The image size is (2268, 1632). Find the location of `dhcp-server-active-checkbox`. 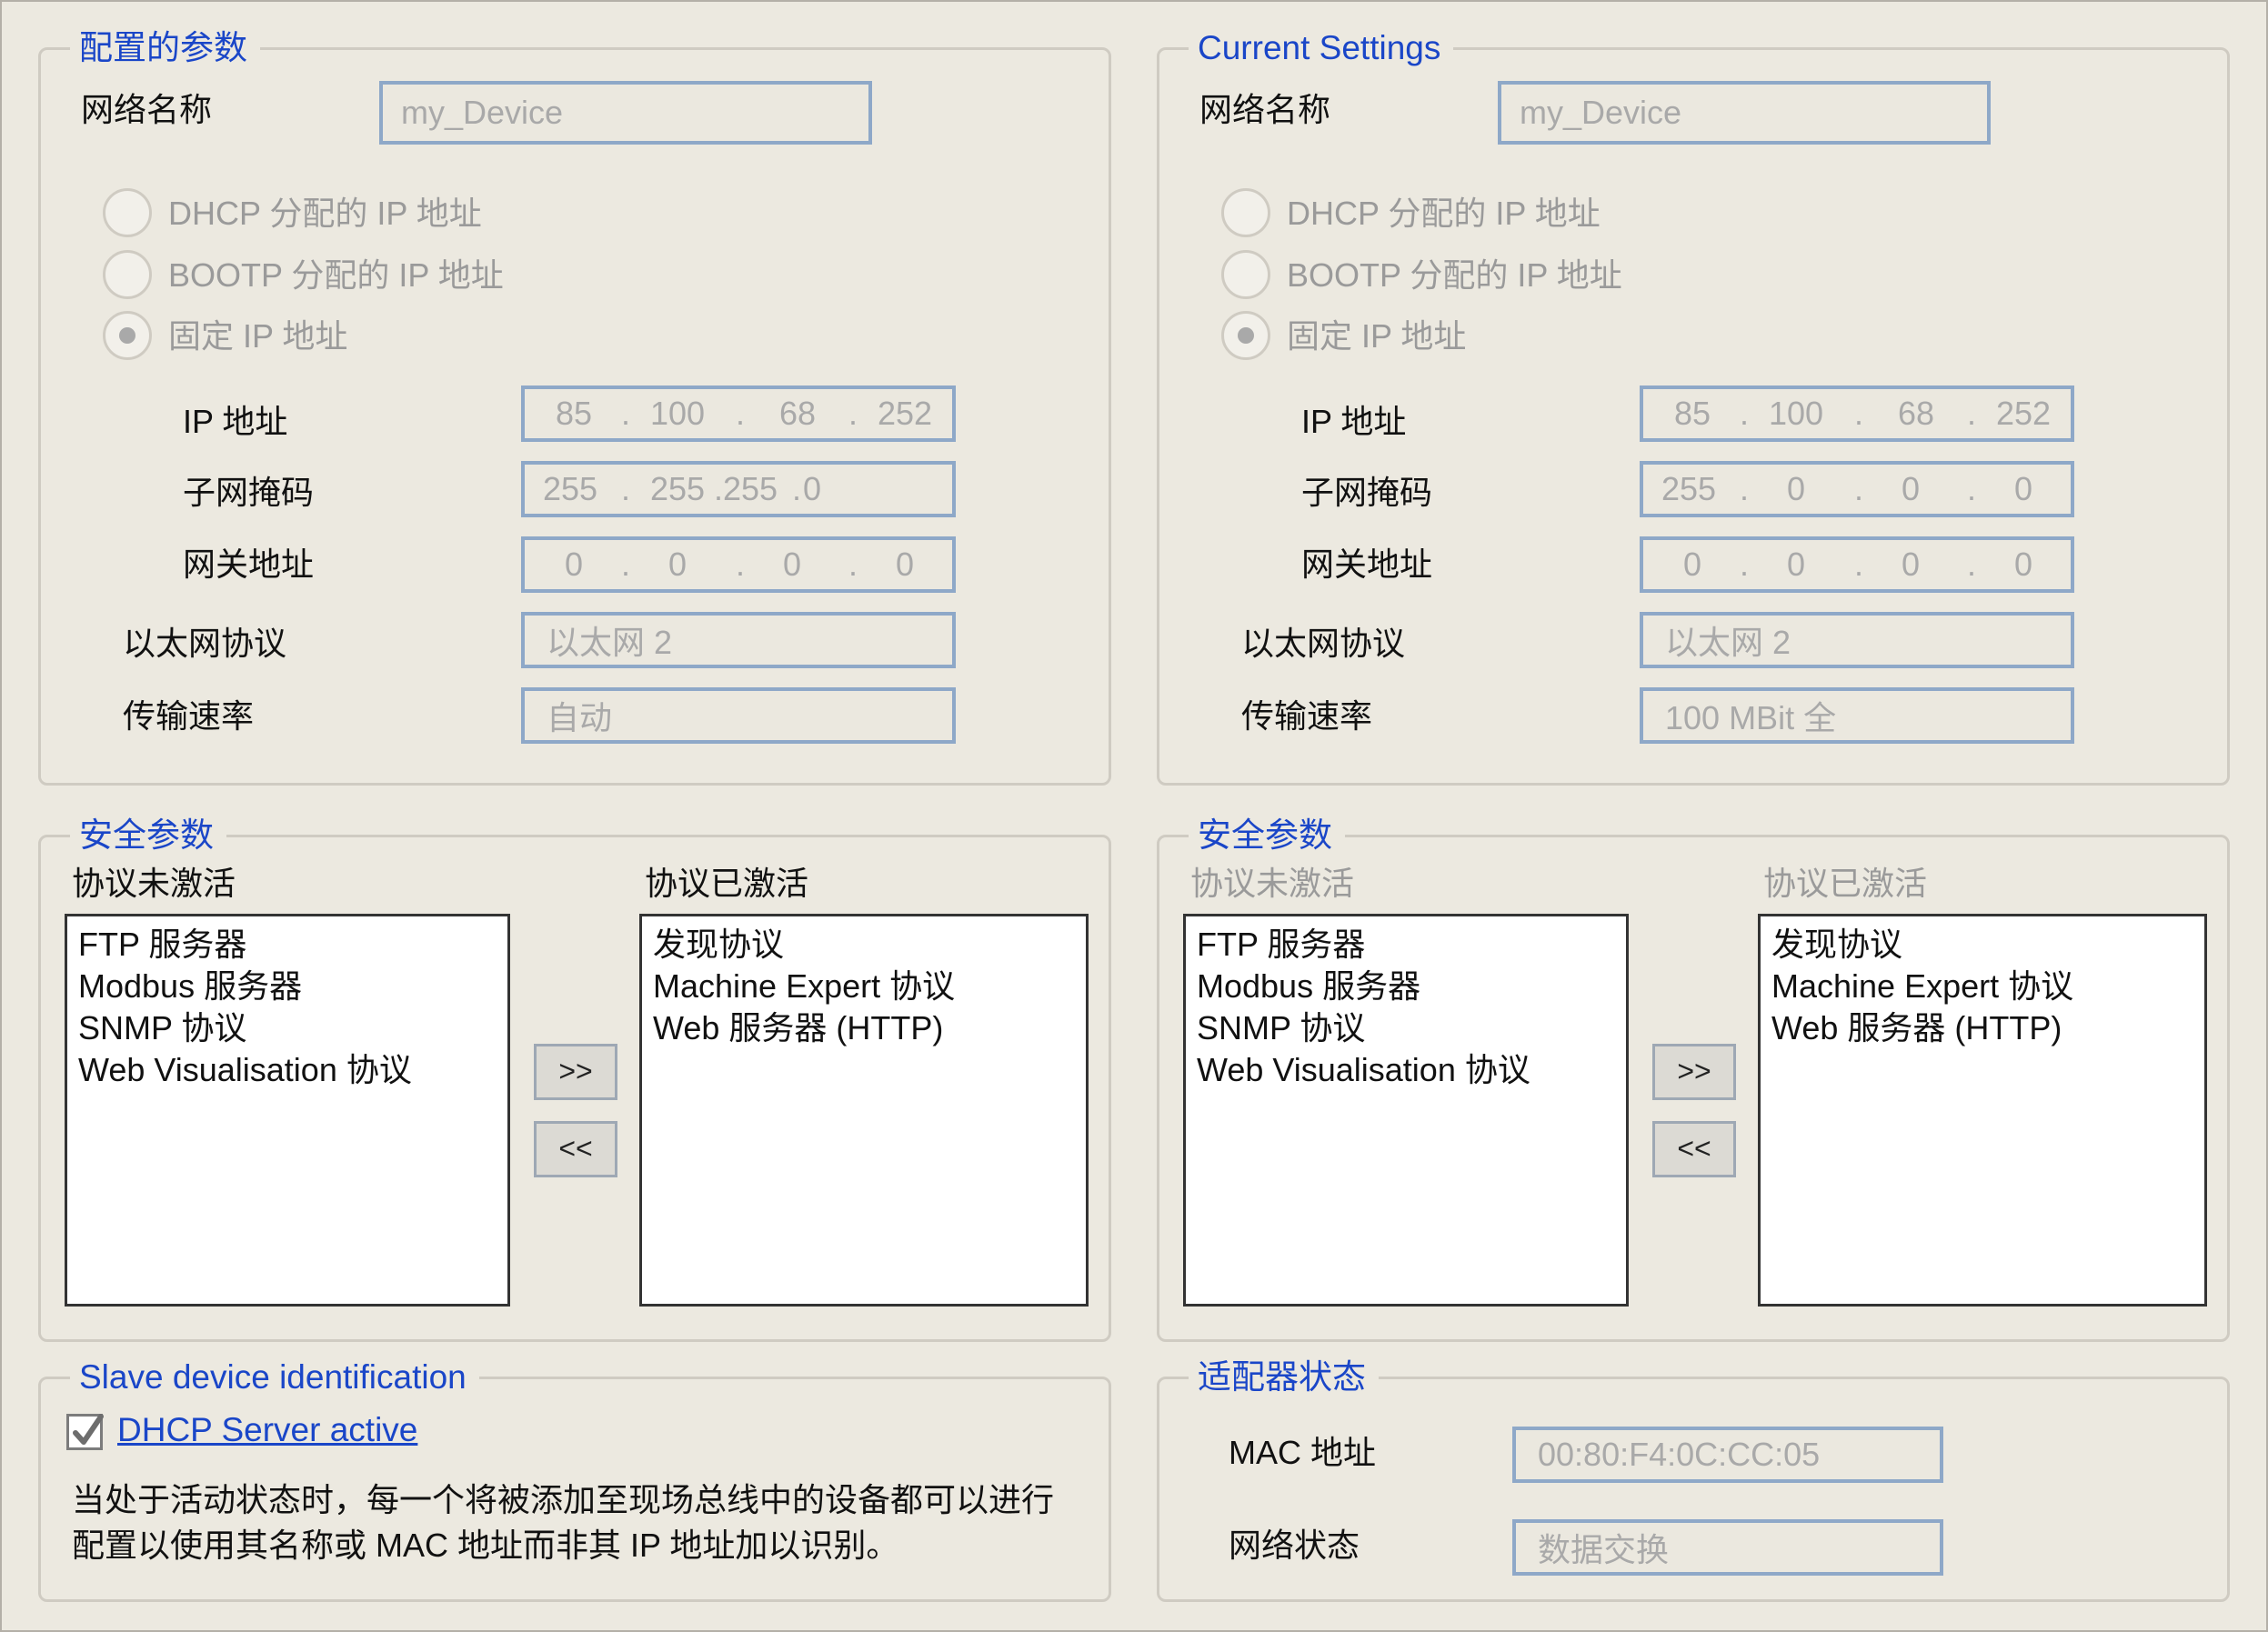

dhcp-server-active-checkbox is located at coordinates (85, 1432).